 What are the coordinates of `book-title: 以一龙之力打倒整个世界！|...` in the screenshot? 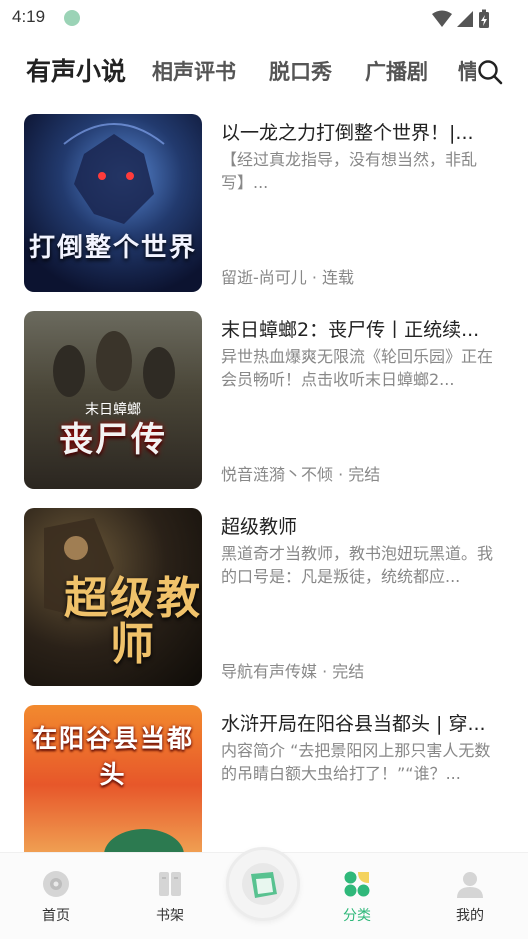 It's located at (347, 133).